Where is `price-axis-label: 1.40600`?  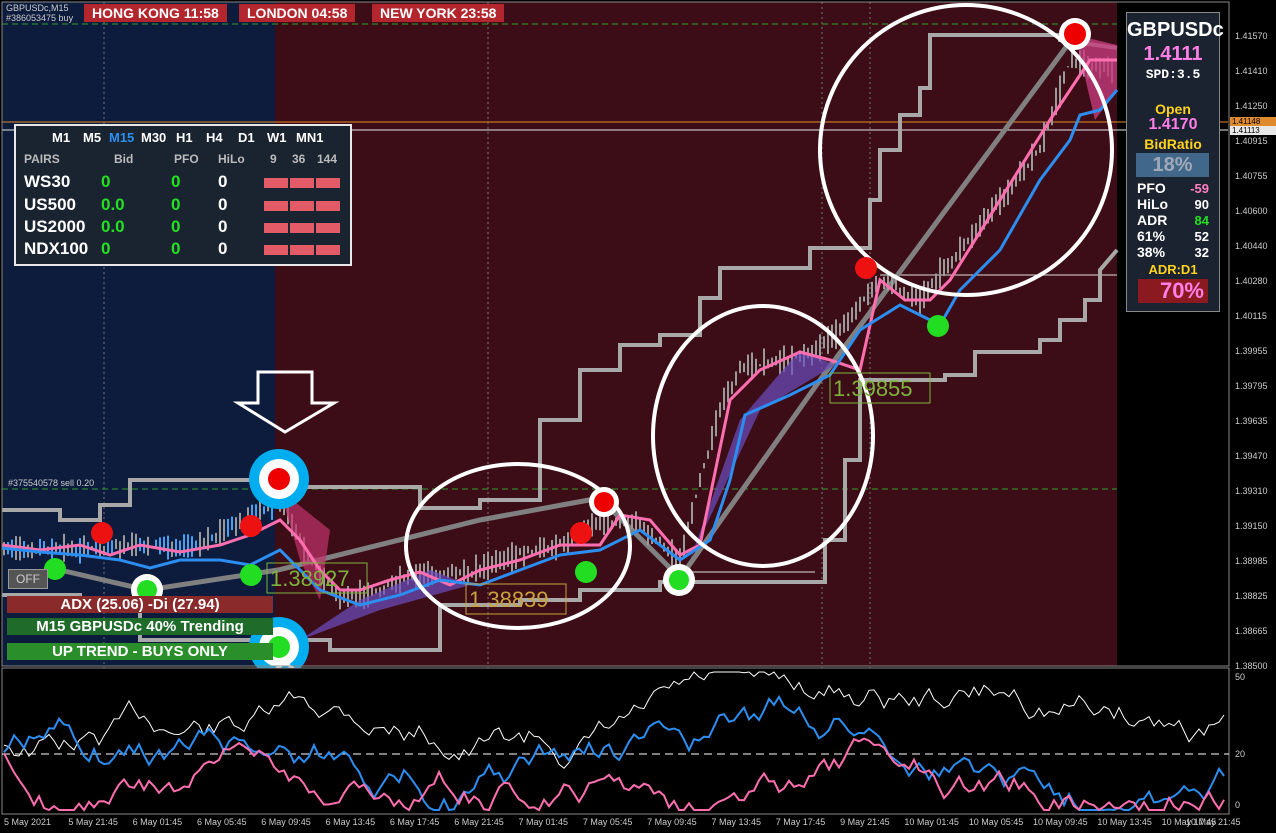
price-axis-label: 1.40600 is located at coordinates (1251, 211).